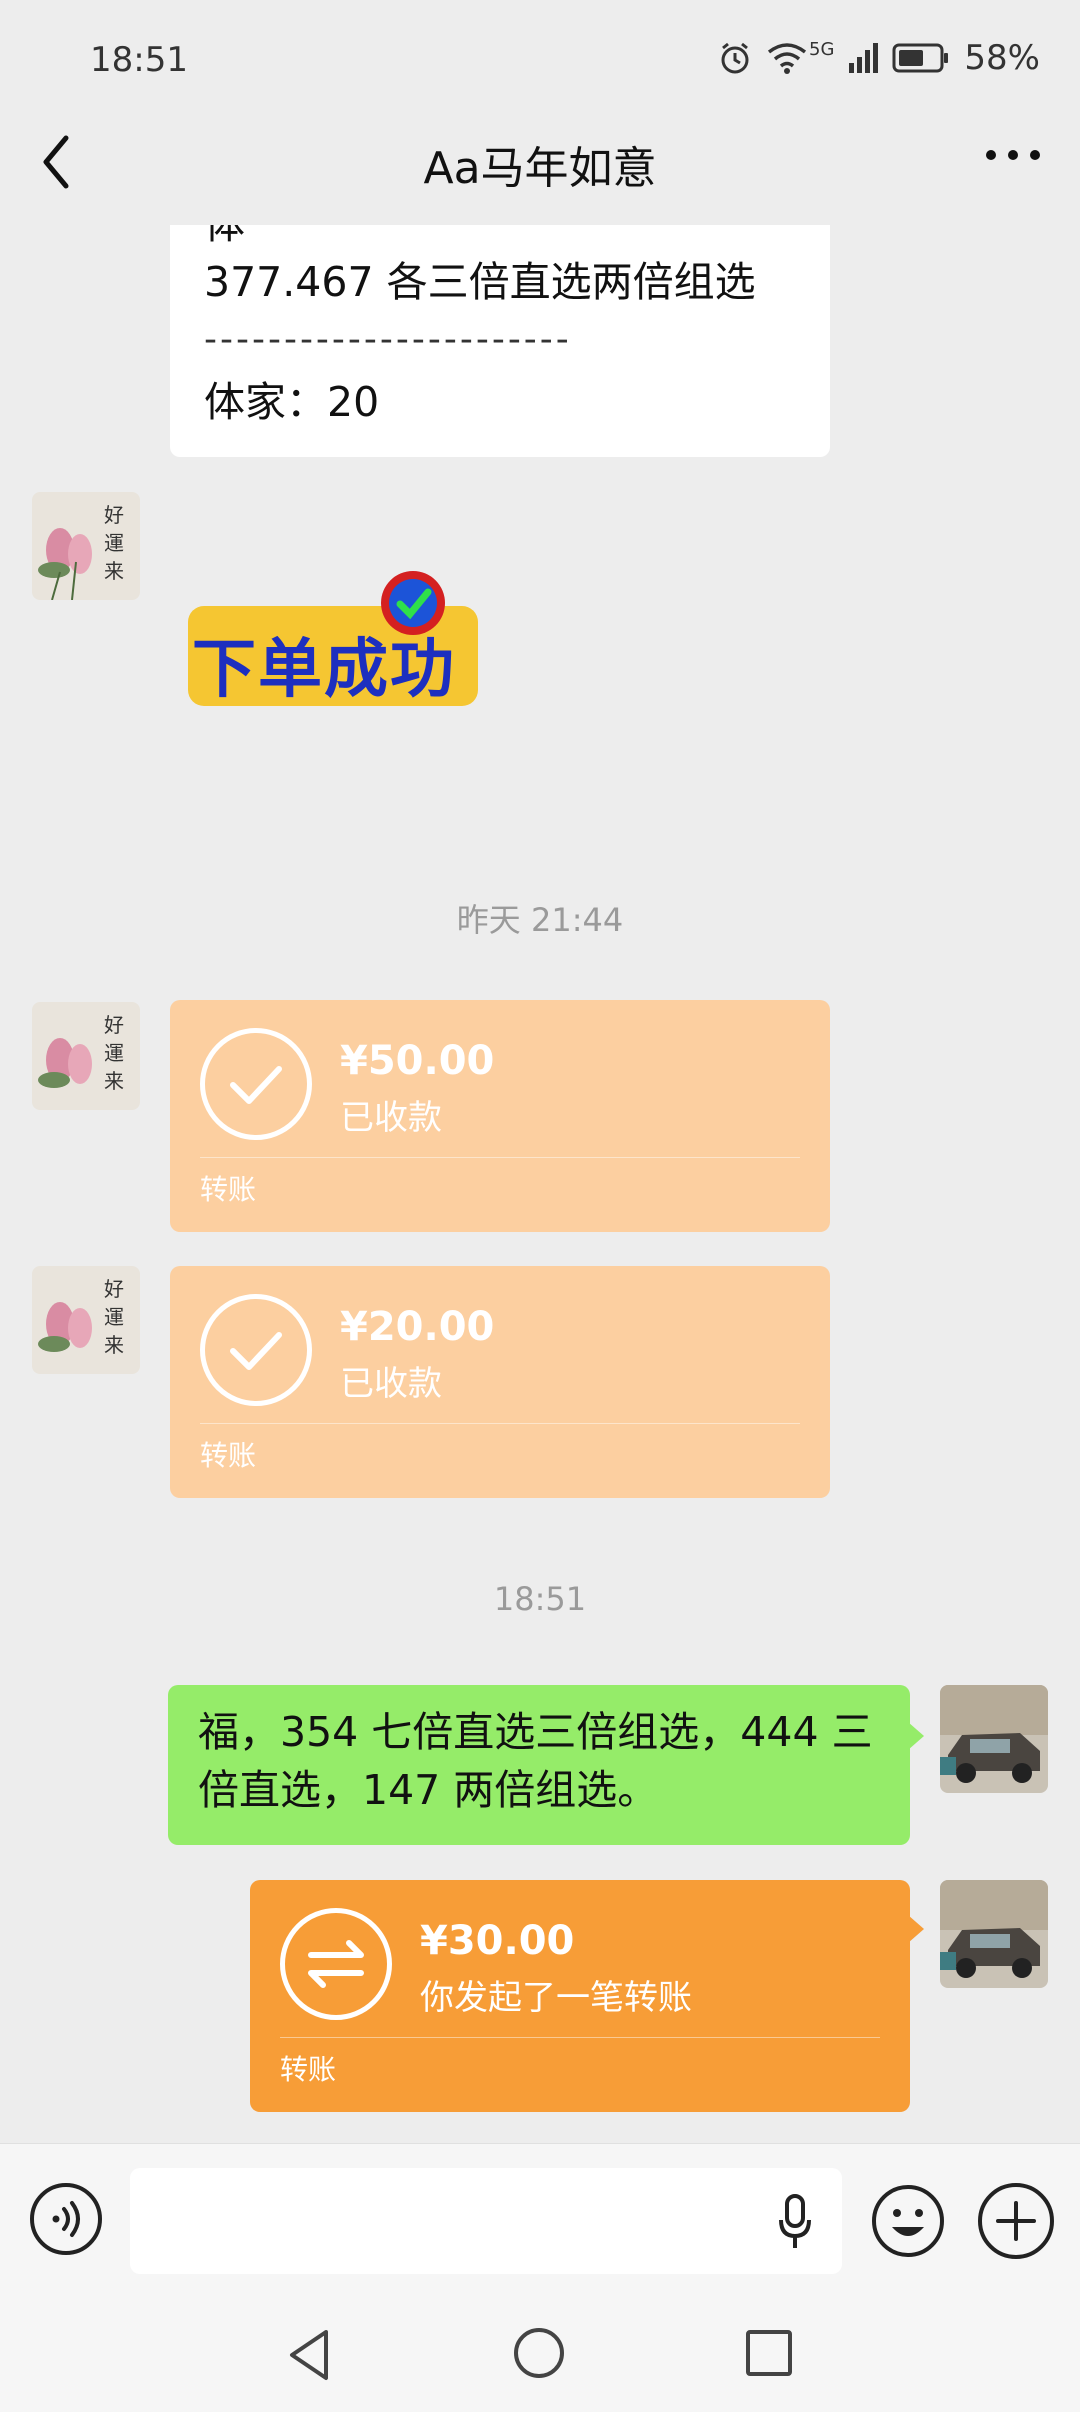 This screenshot has height=2412, width=1080. Describe the element at coordinates (497, 1941) in the screenshot. I see `transfer-amount: ¥30.00` at that location.